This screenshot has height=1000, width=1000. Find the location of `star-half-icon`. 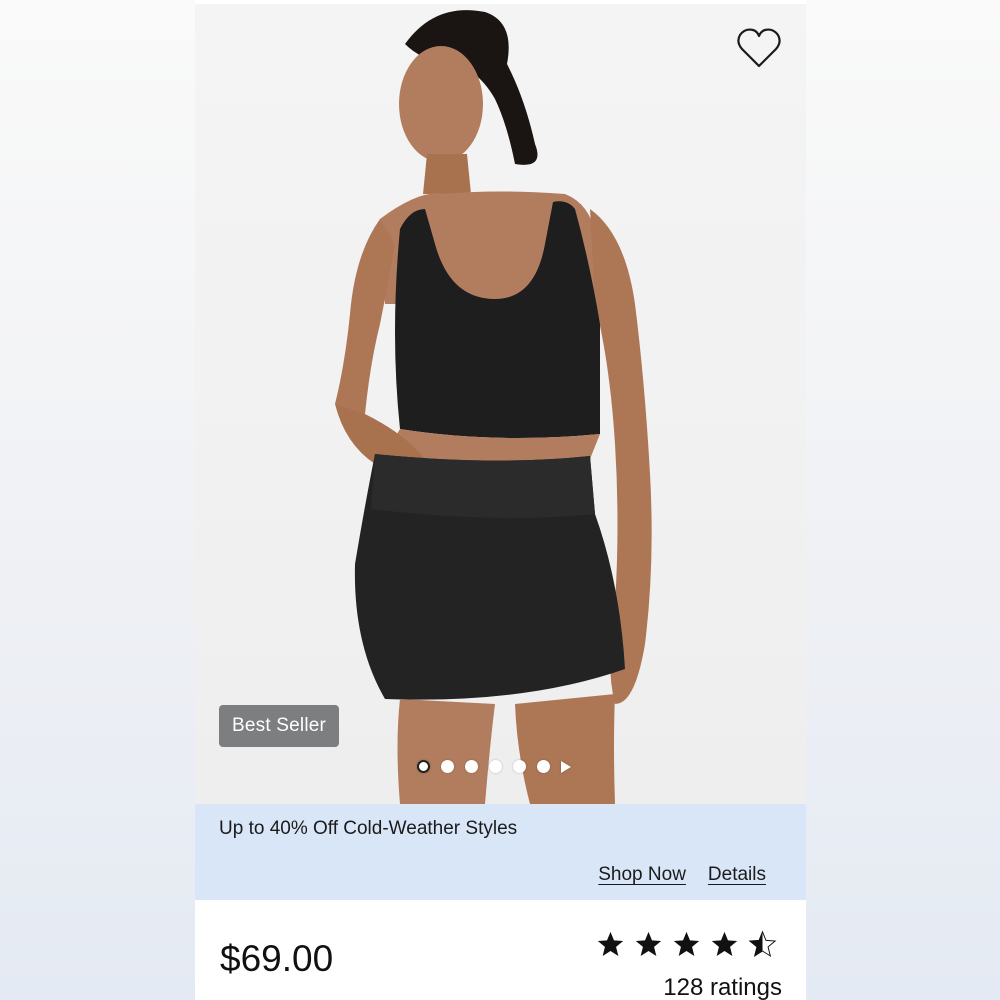

star-half-icon is located at coordinates (762, 944).